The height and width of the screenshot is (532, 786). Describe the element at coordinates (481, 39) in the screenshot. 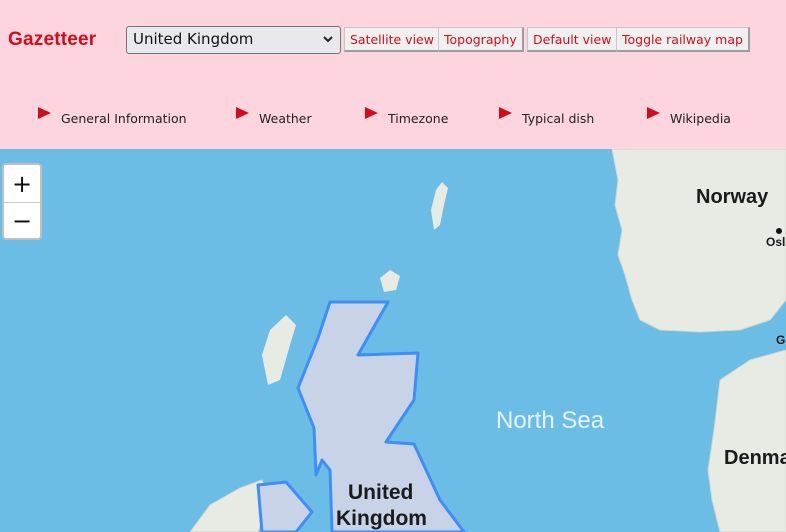

I see `topography-button: Topography` at that location.